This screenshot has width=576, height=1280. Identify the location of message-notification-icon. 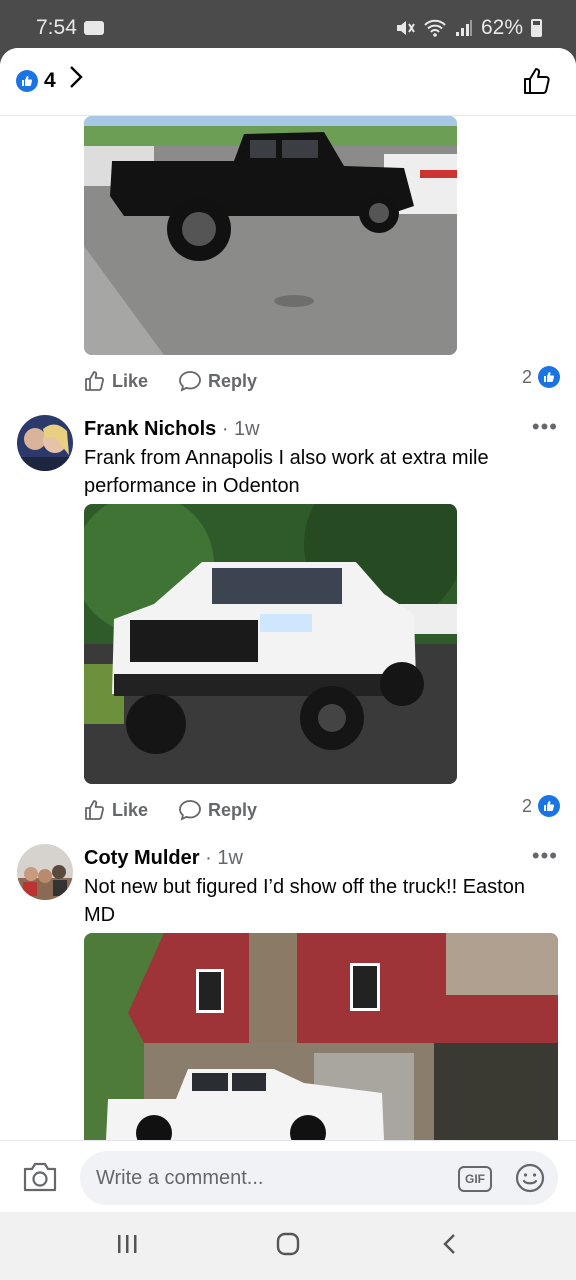
(94, 28).